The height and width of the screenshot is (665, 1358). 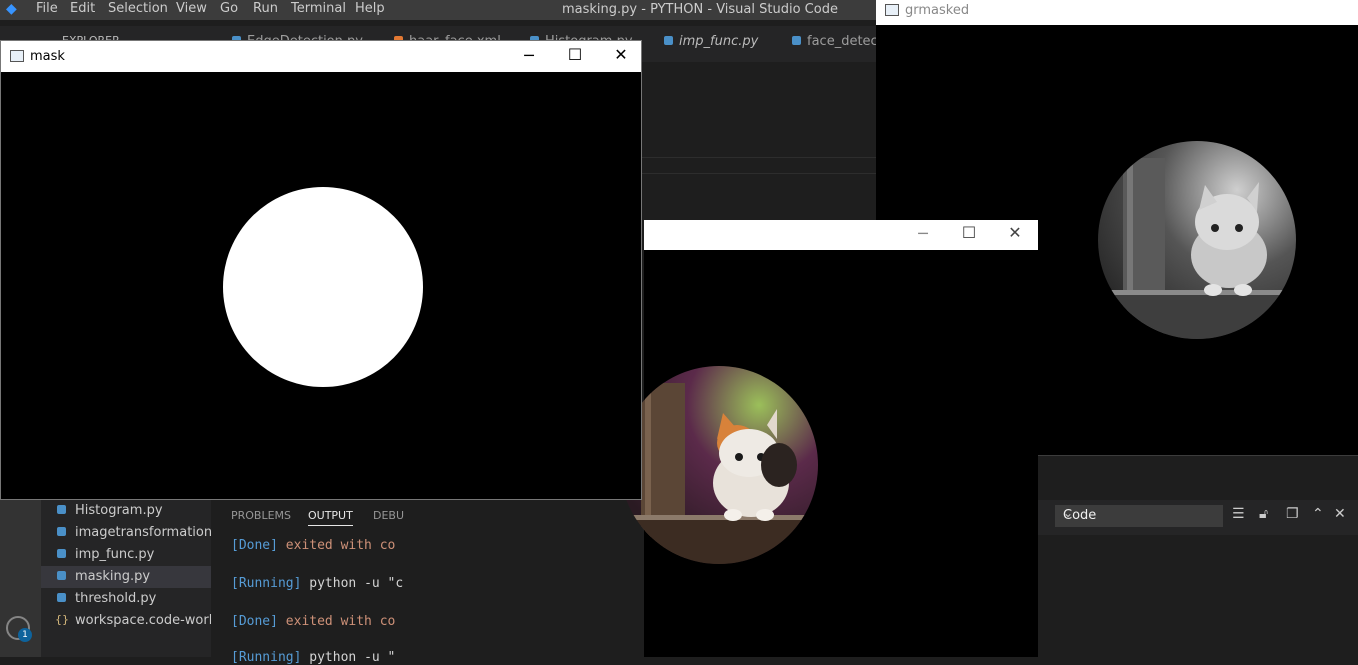 I want to click on file-item-active: masking.py, so click(x=126, y=577).